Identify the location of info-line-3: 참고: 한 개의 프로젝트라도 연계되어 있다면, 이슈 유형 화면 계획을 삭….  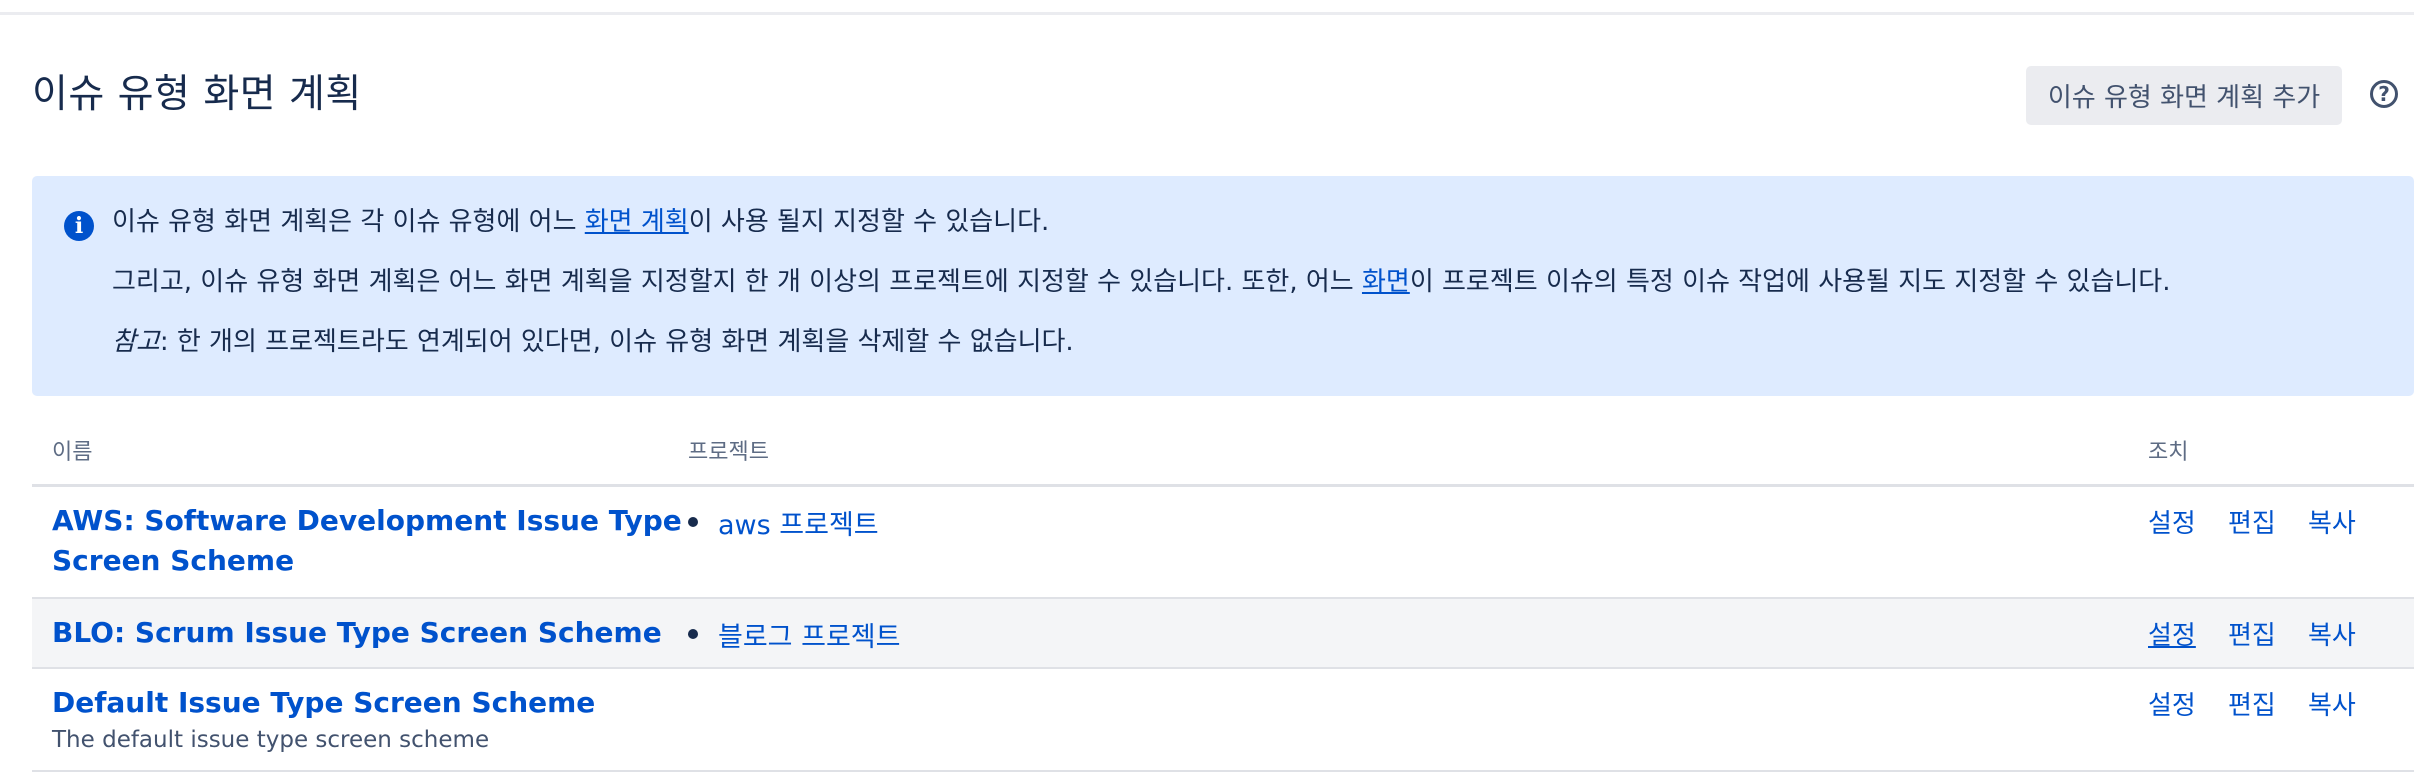
(593, 342).